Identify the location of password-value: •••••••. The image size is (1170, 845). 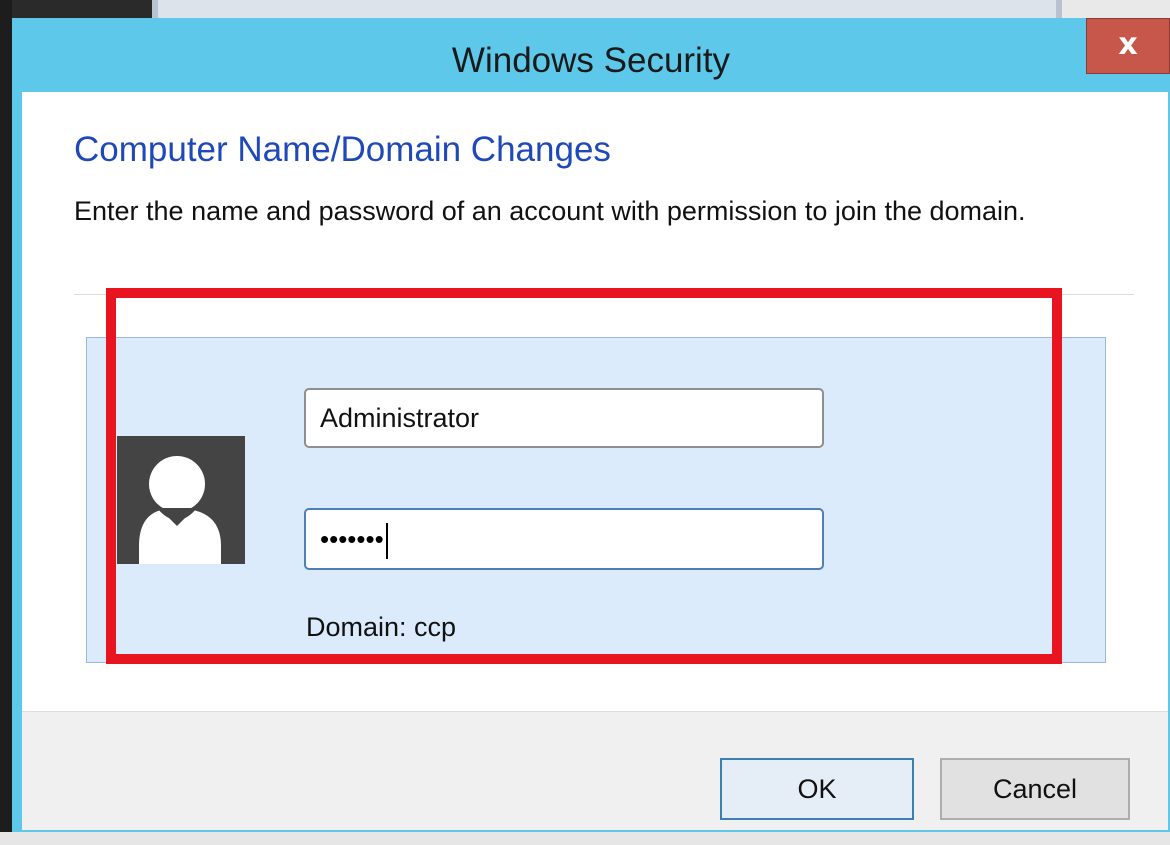
(352, 539).